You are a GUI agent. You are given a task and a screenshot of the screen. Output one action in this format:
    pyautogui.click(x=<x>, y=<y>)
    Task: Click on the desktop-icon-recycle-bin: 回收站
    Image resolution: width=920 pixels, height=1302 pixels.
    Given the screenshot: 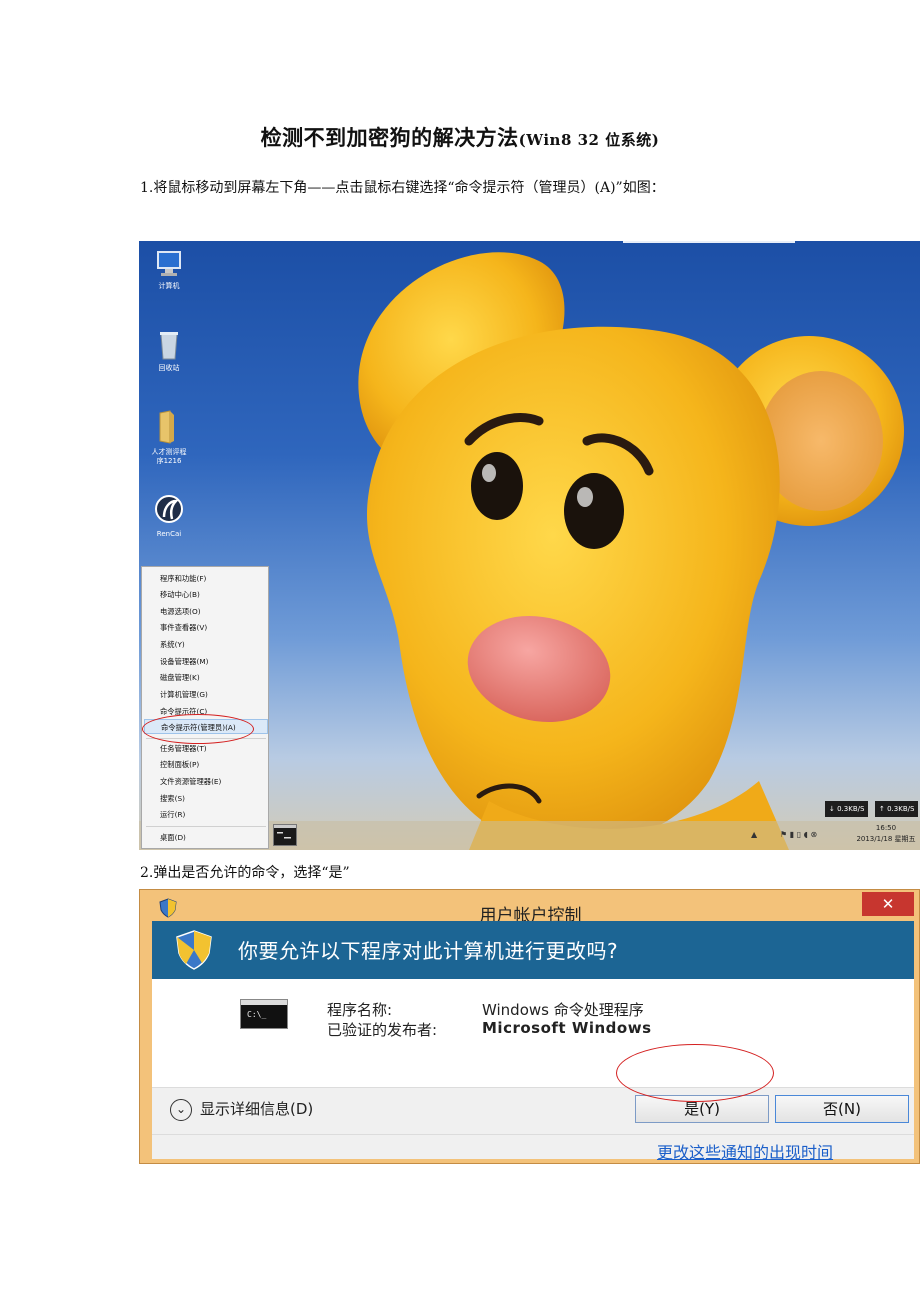 What is the action you would take?
    pyautogui.click(x=169, y=351)
    